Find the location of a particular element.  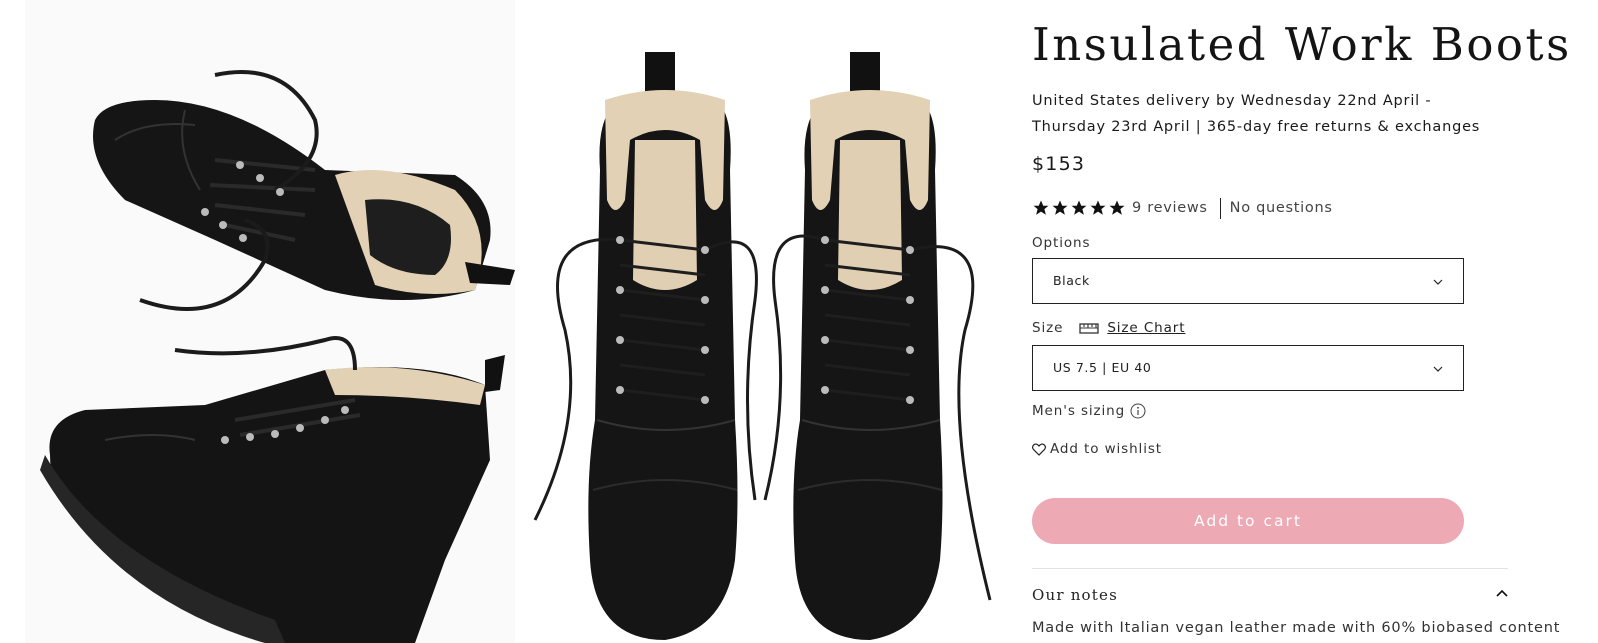

reviews-link: 9 reviews is located at coordinates (1170, 208).